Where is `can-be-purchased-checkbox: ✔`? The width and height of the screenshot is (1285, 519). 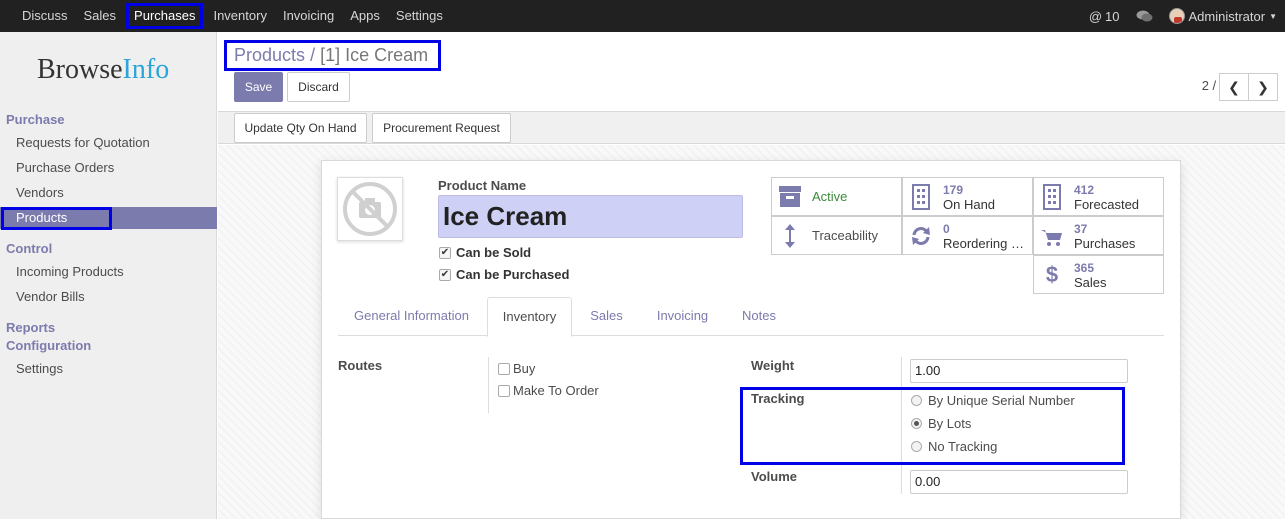 can-be-purchased-checkbox: ✔ is located at coordinates (445, 275).